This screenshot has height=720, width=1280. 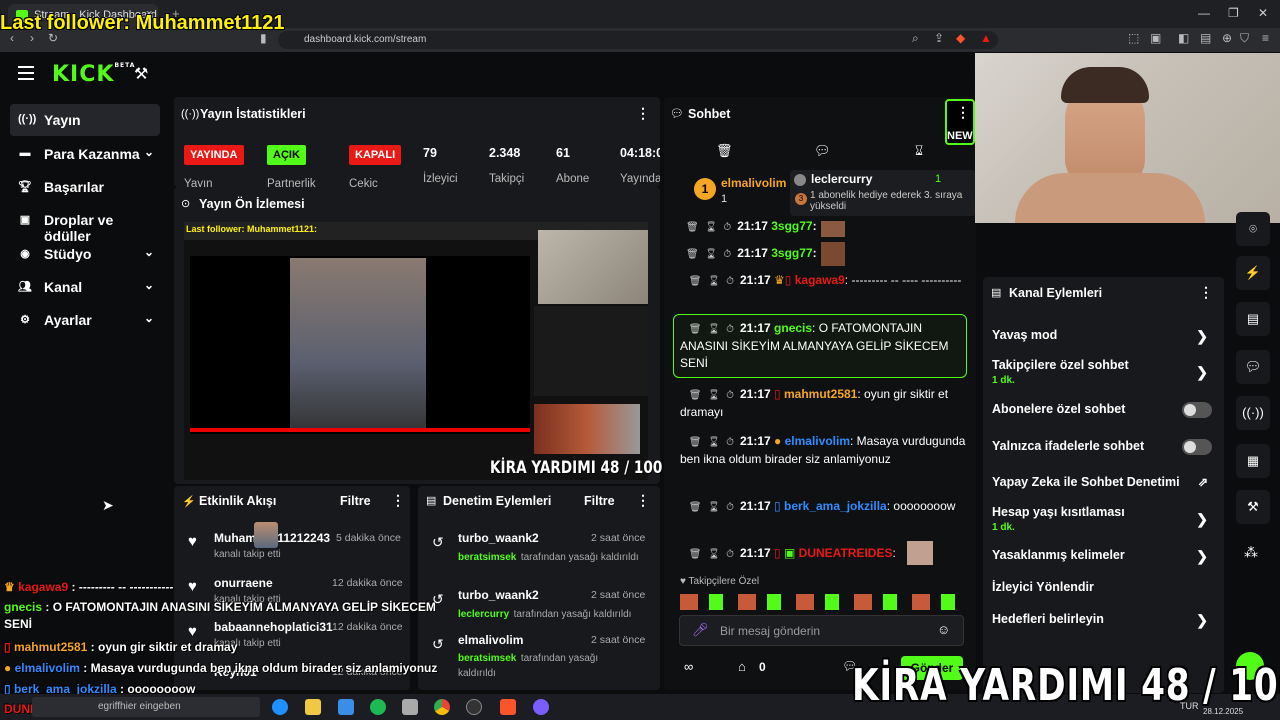 What do you see at coordinates (313, 707) in the screenshot?
I see `explorer-icon` at bounding box center [313, 707].